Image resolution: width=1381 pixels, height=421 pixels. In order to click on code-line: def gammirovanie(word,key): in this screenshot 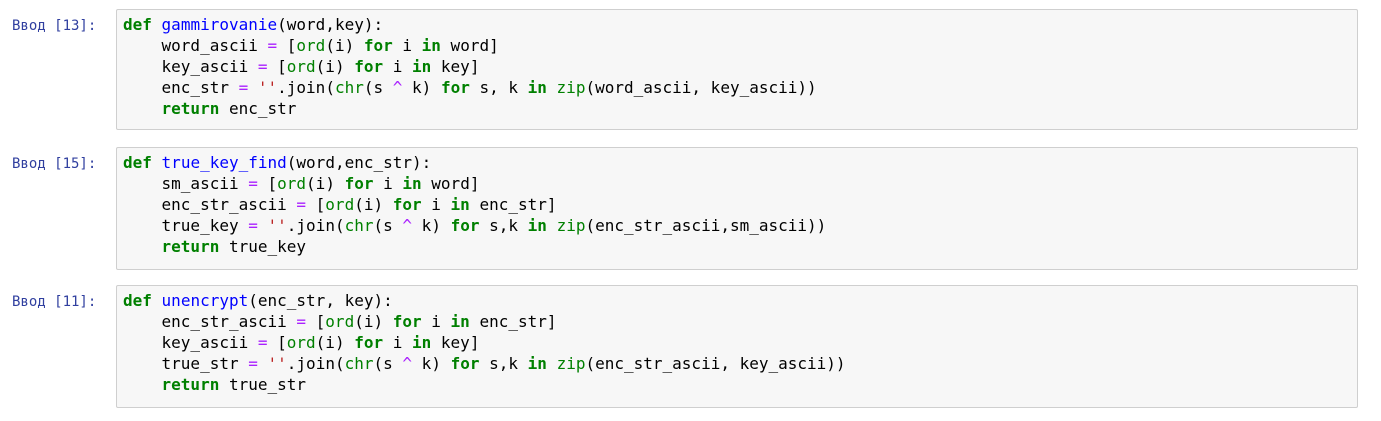, I will do `click(470, 24)`.